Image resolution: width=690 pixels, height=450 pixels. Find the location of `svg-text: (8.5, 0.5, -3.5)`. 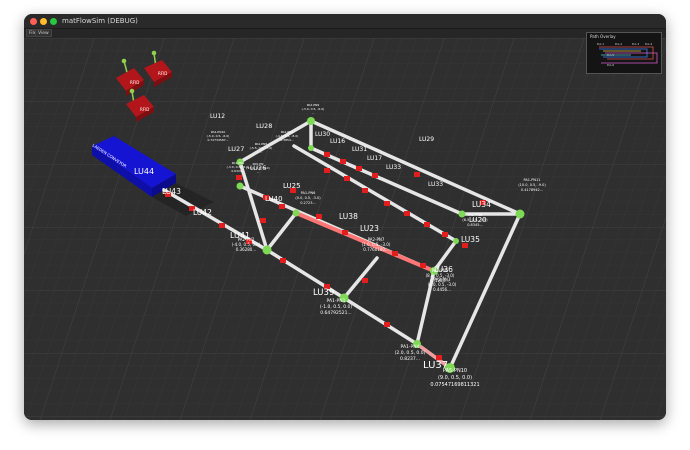

svg-text: (8.5, 0.5, -3.5) is located at coordinates (475, 220).